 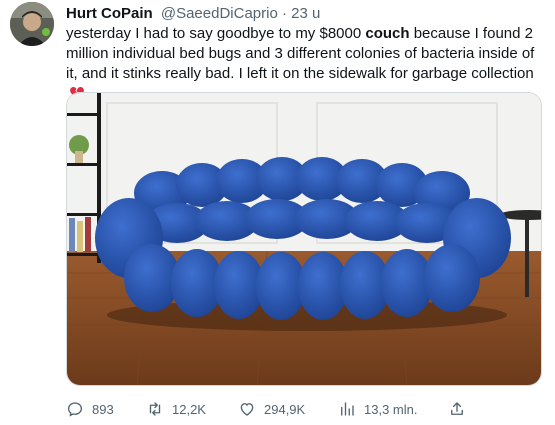 What do you see at coordinates (75, 409) in the screenshot?
I see `reply-icon` at bounding box center [75, 409].